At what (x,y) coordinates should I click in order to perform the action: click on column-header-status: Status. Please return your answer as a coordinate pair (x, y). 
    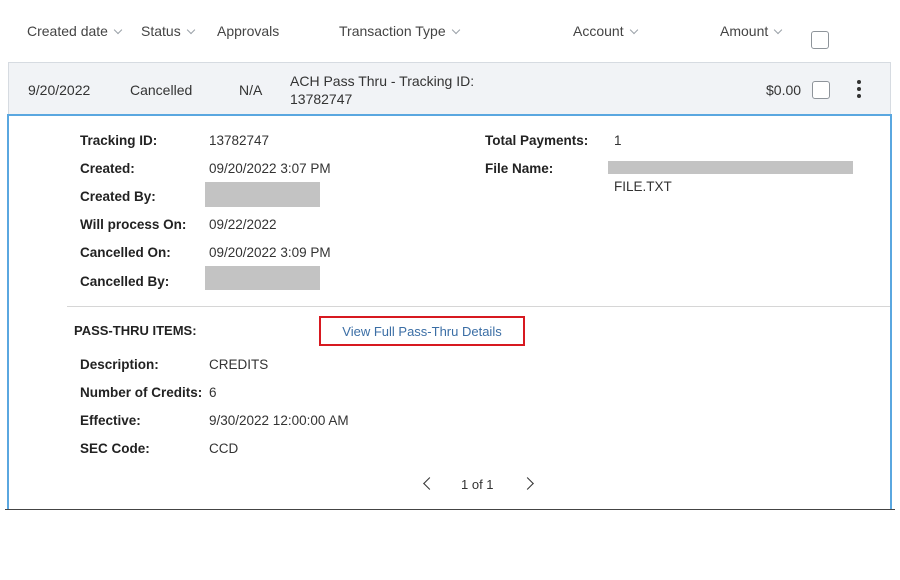
    Looking at the image, I should click on (168, 31).